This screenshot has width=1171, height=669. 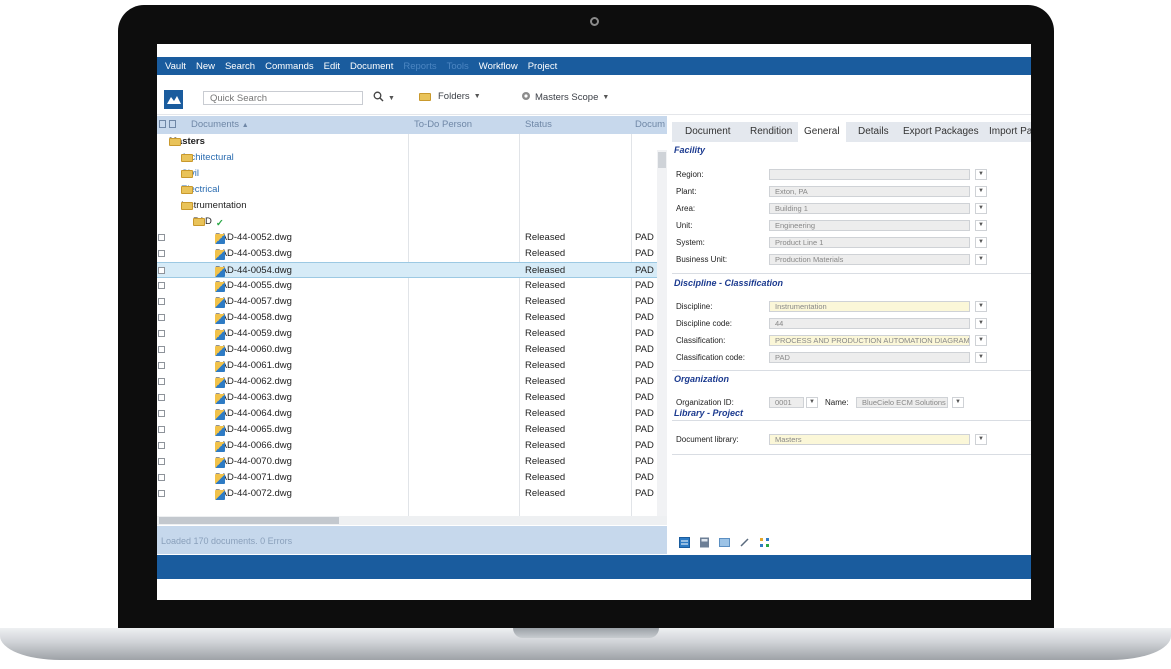 What do you see at coordinates (869, 323) in the screenshot?
I see `discipline-code-field: 44` at bounding box center [869, 323].